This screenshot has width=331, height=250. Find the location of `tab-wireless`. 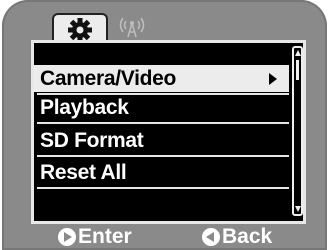

tab-wireless is located at coordinates (132, 26).